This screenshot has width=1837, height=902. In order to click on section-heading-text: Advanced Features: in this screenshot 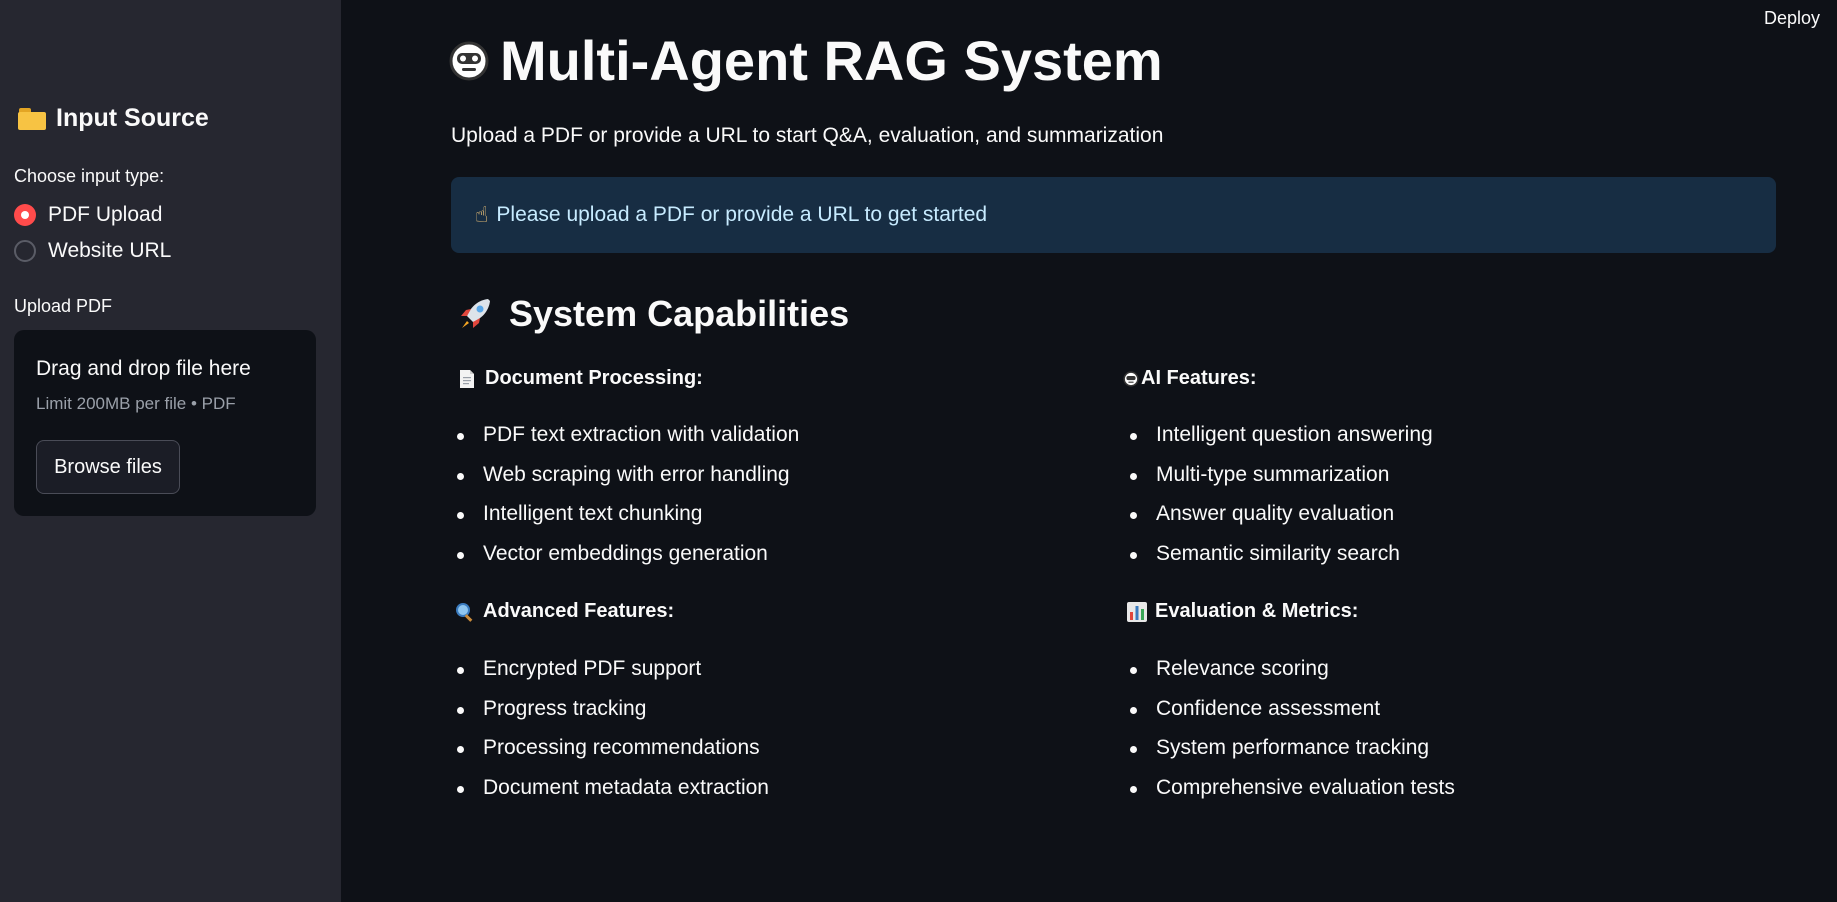, I will do `click(579, 611)`.